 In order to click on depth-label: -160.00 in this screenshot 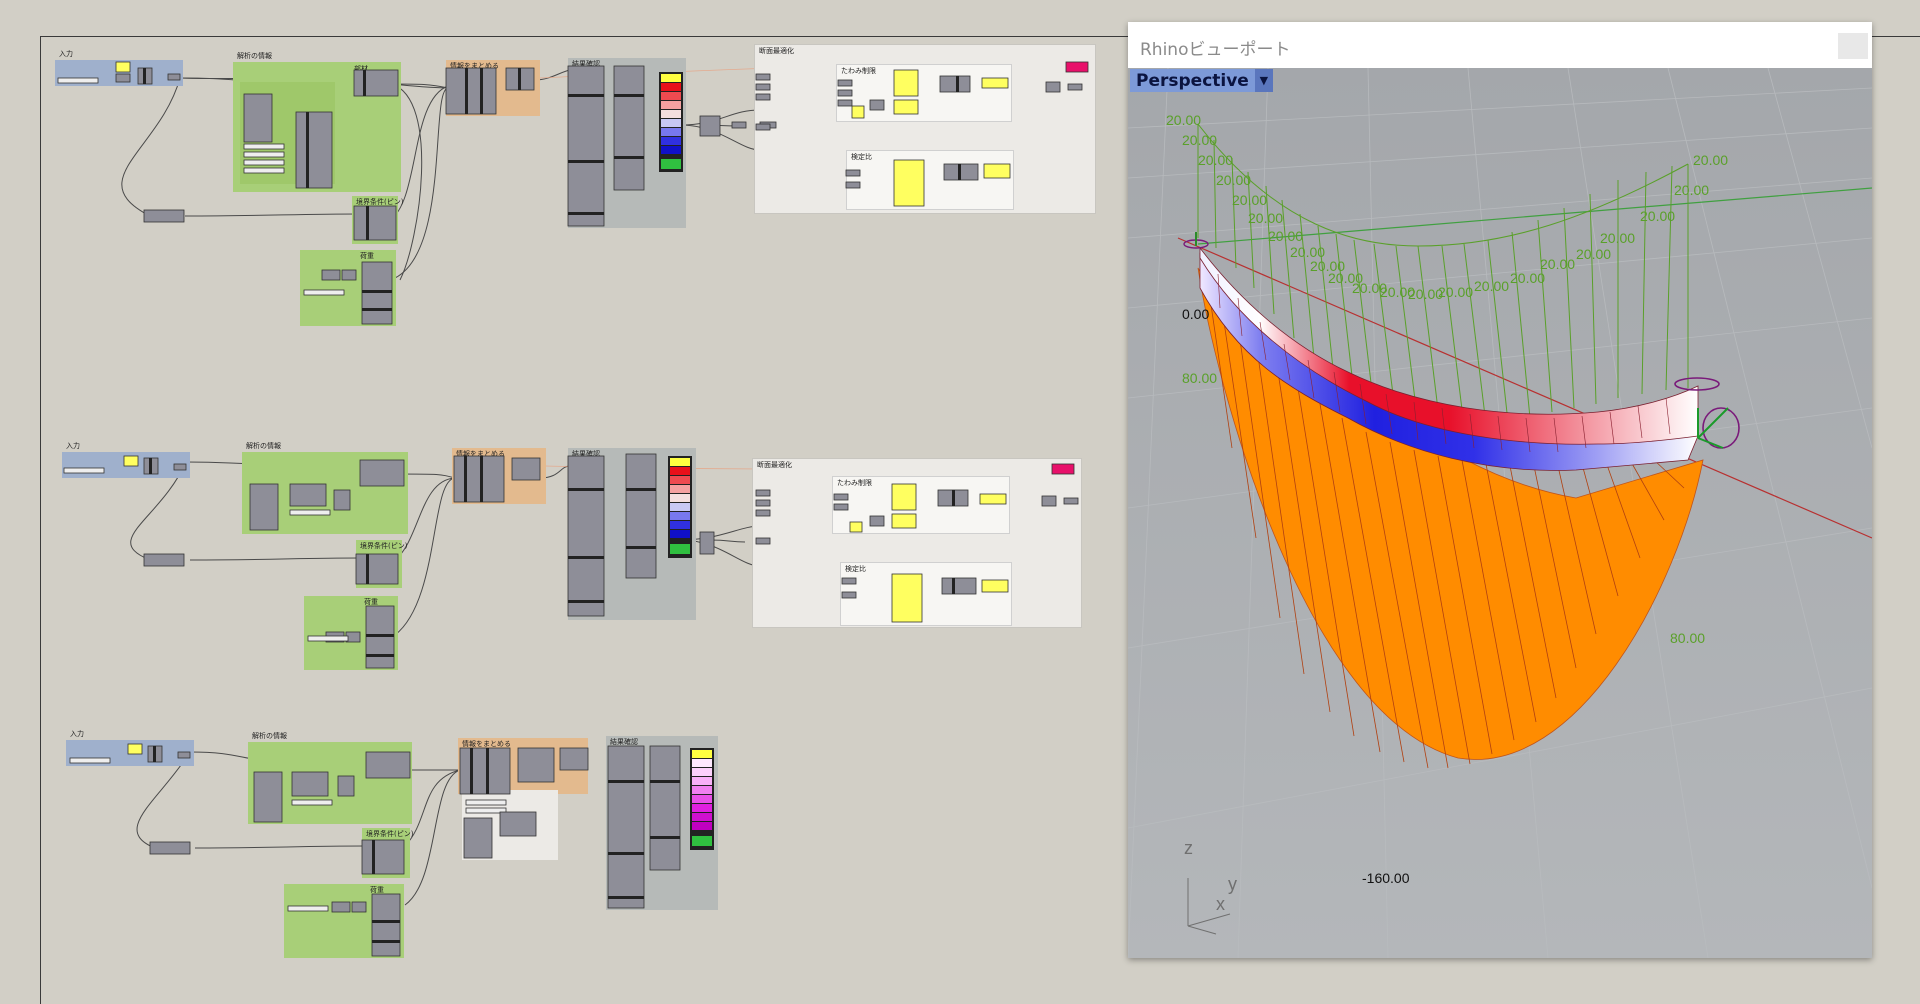, I will do `click(1386, 878)`.